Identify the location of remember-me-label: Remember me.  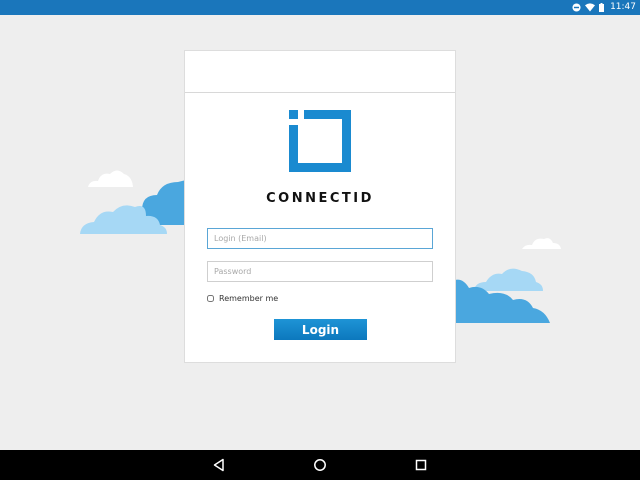
(249, 298).